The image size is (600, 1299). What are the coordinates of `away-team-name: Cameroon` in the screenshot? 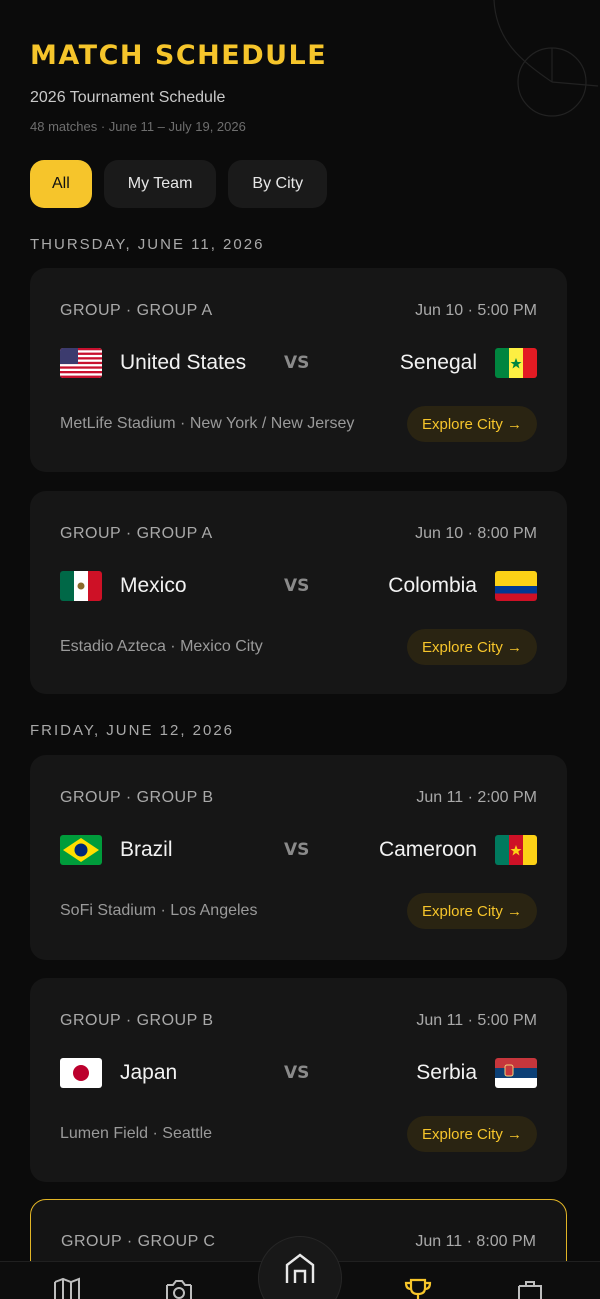 It's located at (427, 849).